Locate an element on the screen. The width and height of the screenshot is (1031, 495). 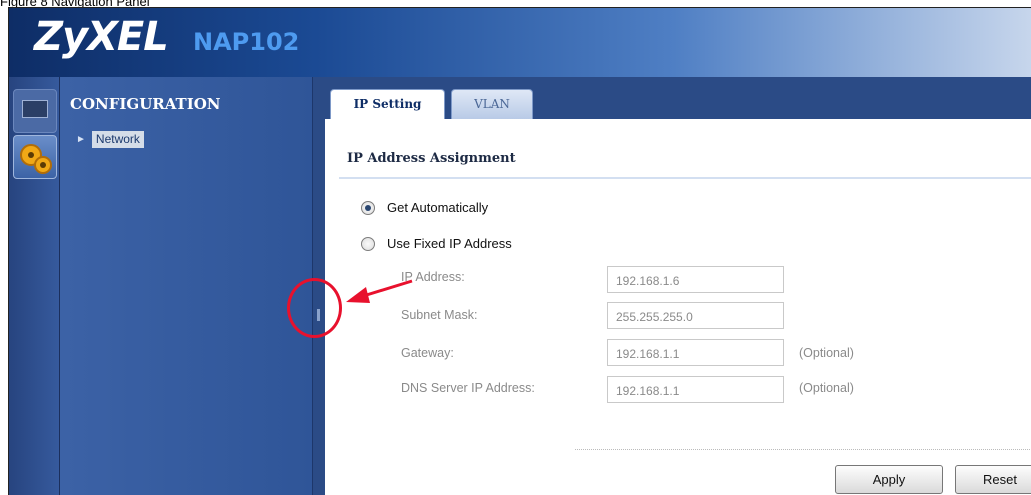
dns-optional-note: (Optional) is located at coordinates (826, 388).